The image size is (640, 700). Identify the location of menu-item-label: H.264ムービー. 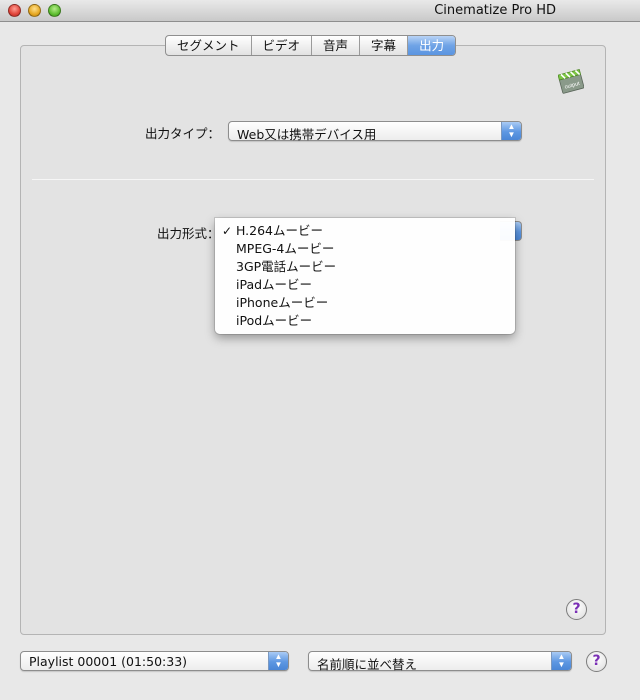
(280, 230).